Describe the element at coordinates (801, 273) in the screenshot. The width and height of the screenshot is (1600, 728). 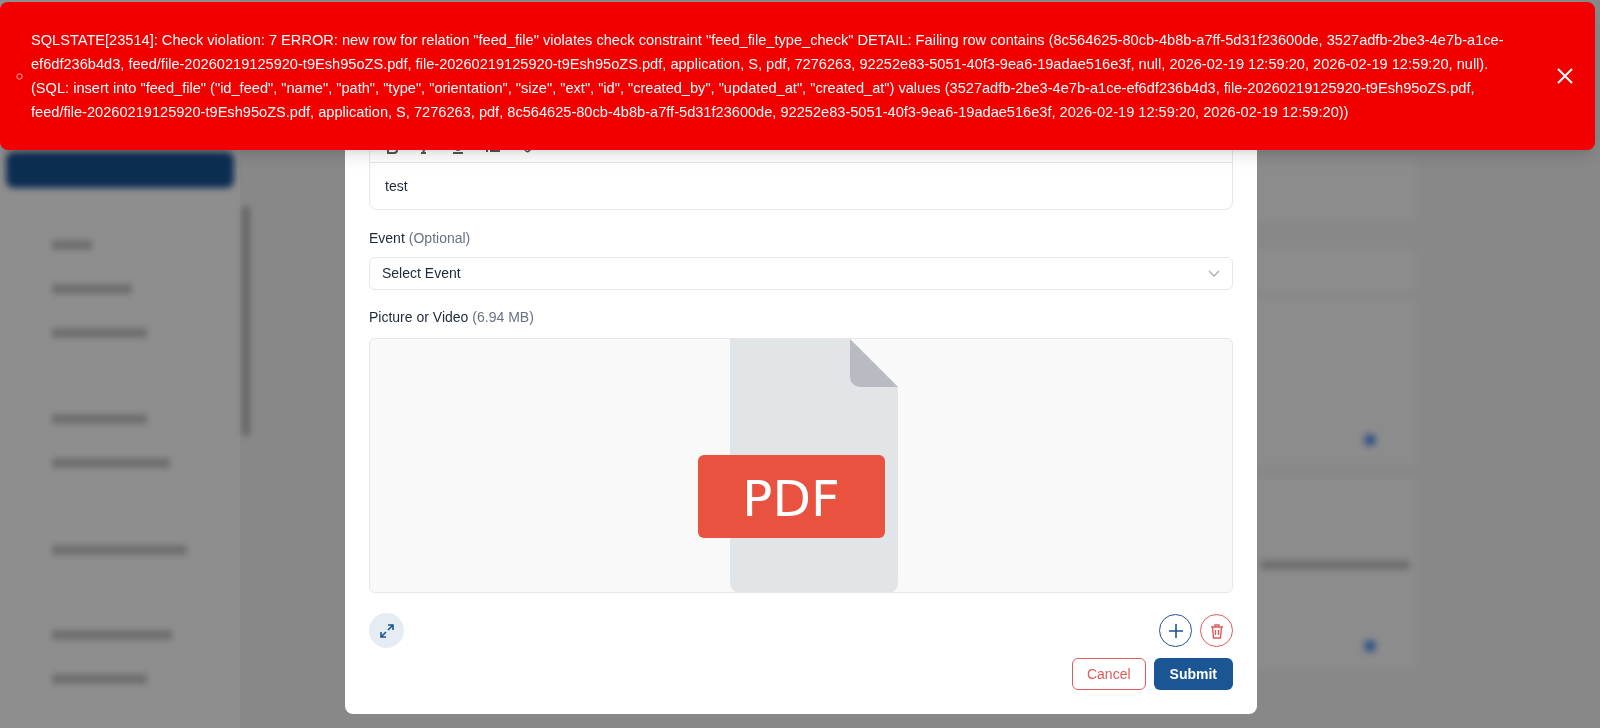
I see `event-select: Select Event` at that location.